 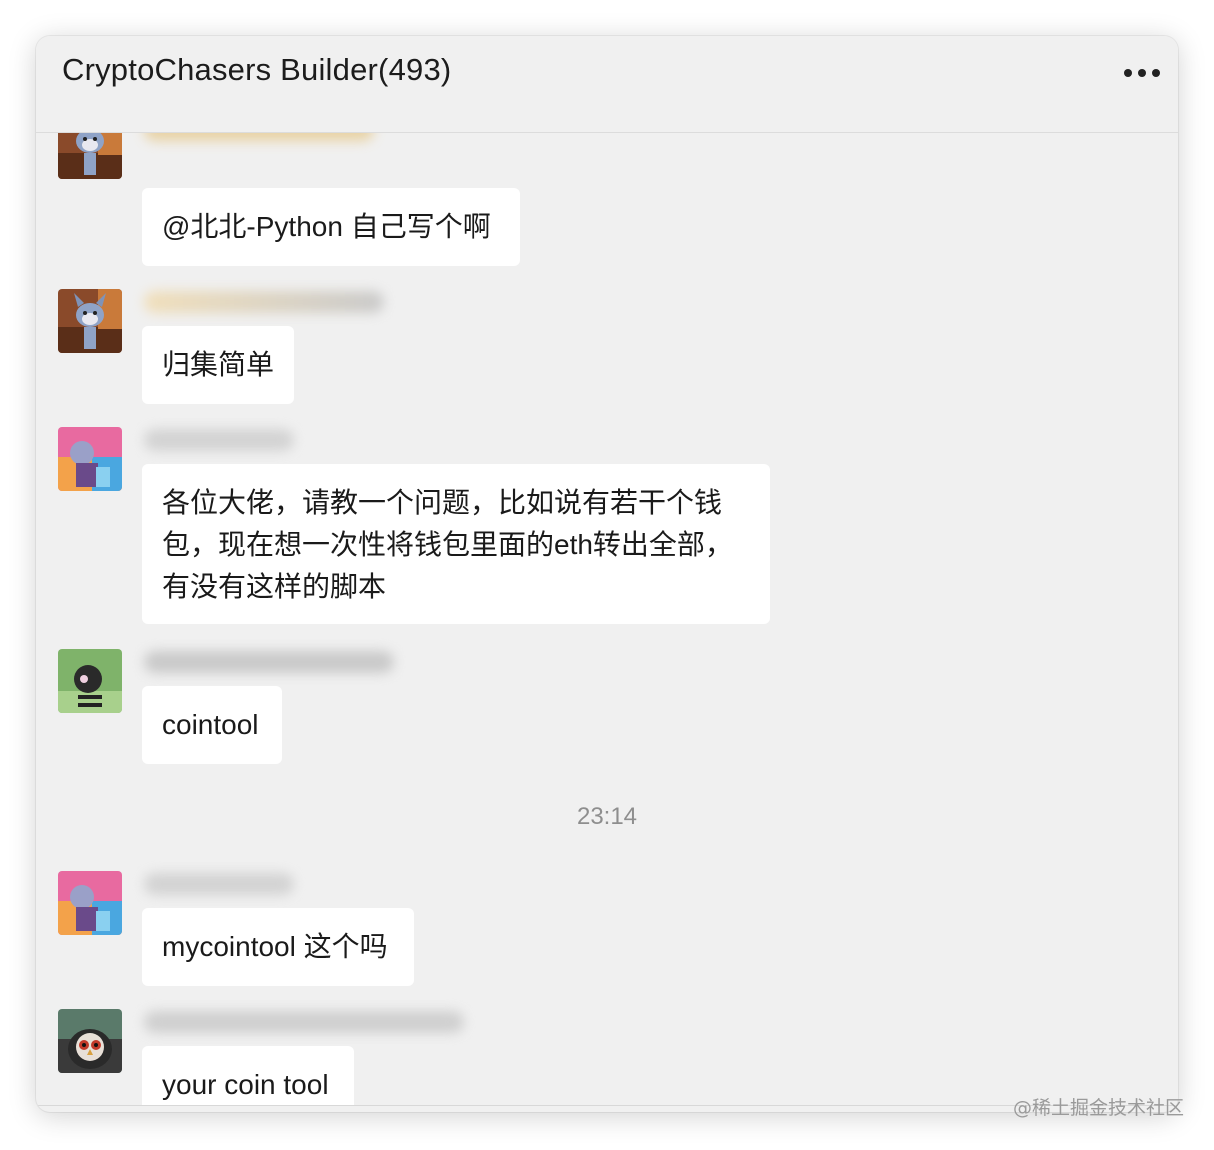 What do you see at coordinates (607, 1105) in the screenshot?
I see `input-divider` at bounding box center [607, 1105].